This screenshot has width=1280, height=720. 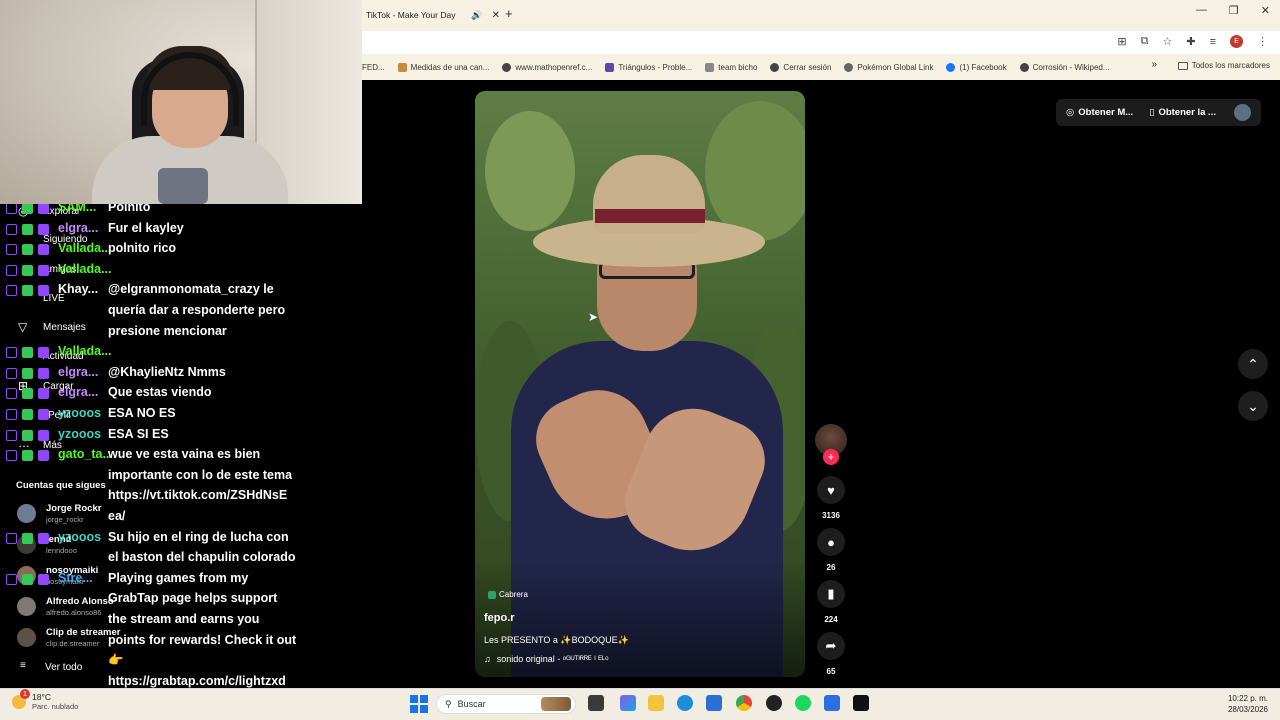 I want to click on cast-icon: ⧉, so click(x=1145, y=41).